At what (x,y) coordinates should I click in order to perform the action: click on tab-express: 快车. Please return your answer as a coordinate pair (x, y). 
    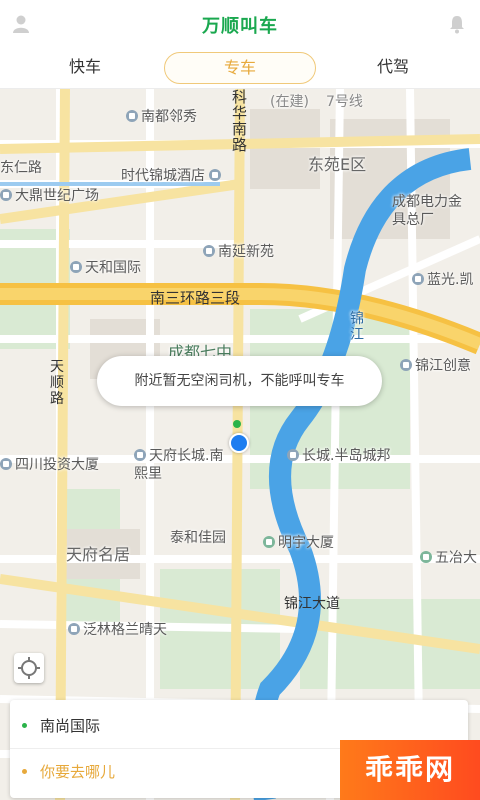
    Looking at the image, I should click on (85, 67).